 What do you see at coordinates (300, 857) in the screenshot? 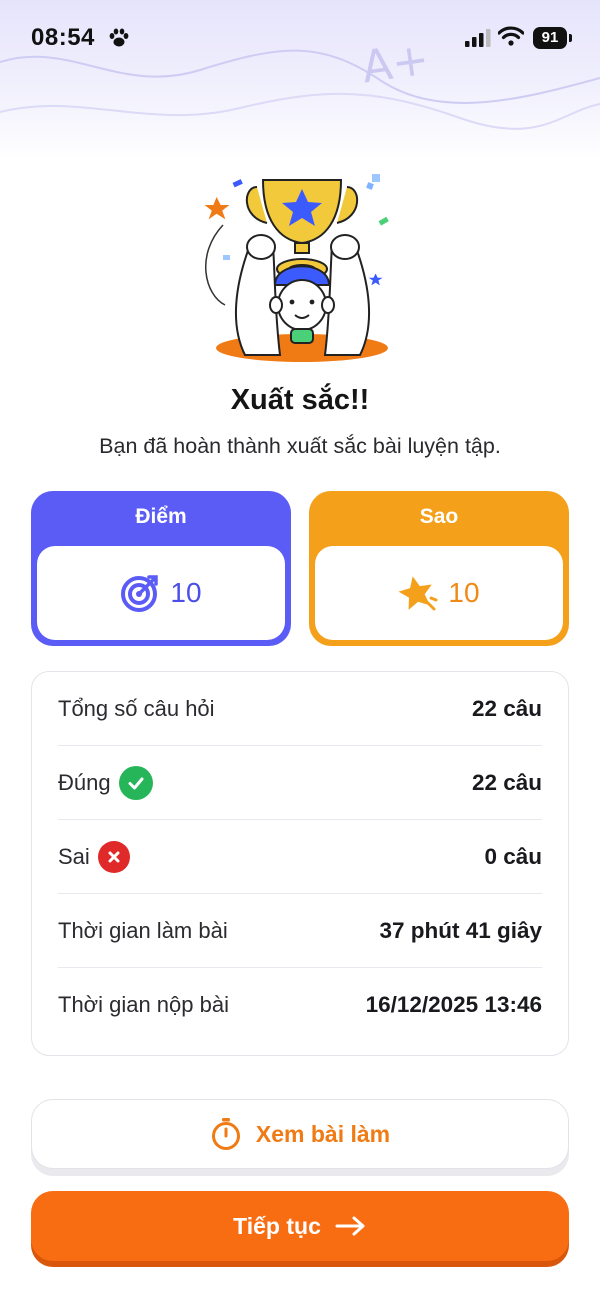
I see `stat-wrong: Sai 0 câu` at bounding box center [300, 857].